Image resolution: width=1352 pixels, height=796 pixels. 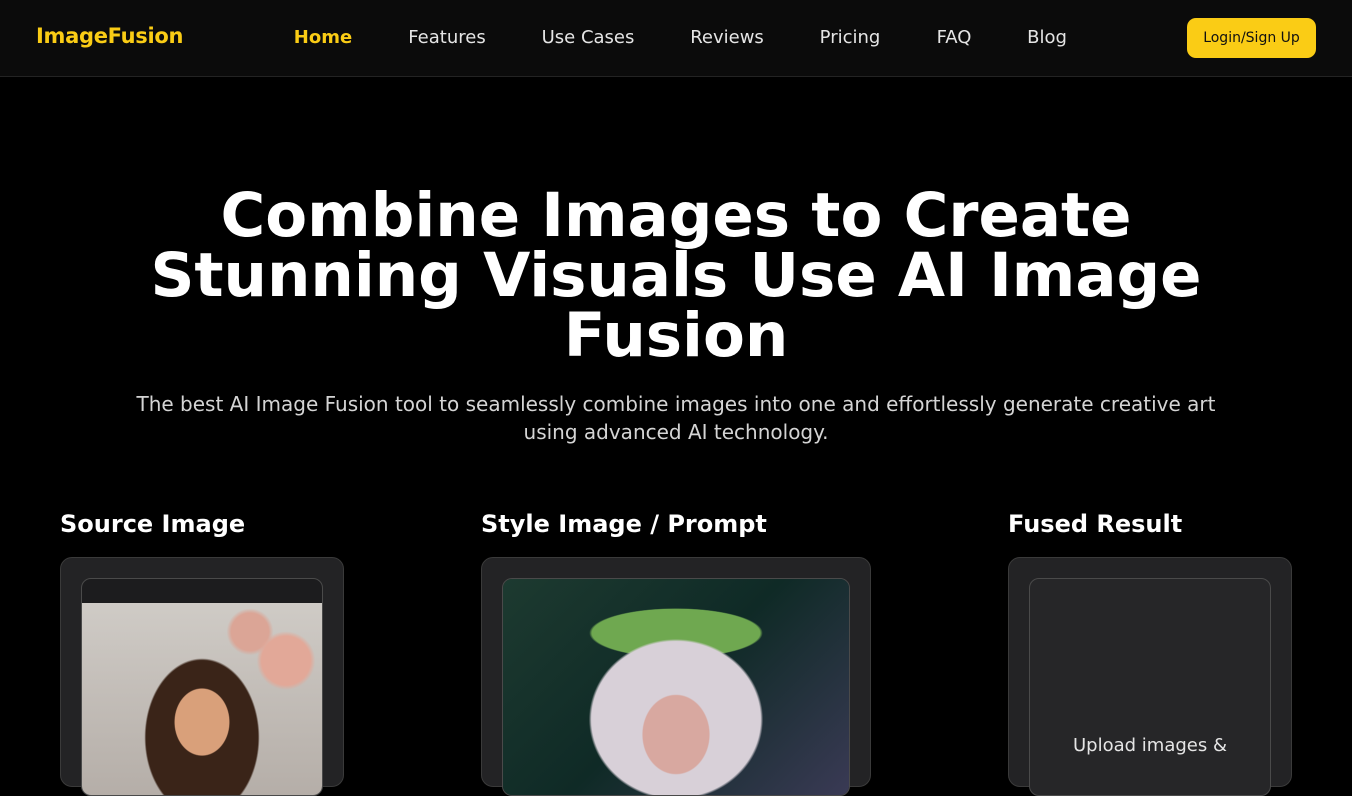 What do you see at coordinates (624, 524) in the screenshot?
I see `style-image-heading: Style Image / Prompt` at bounding box center [624, 524].